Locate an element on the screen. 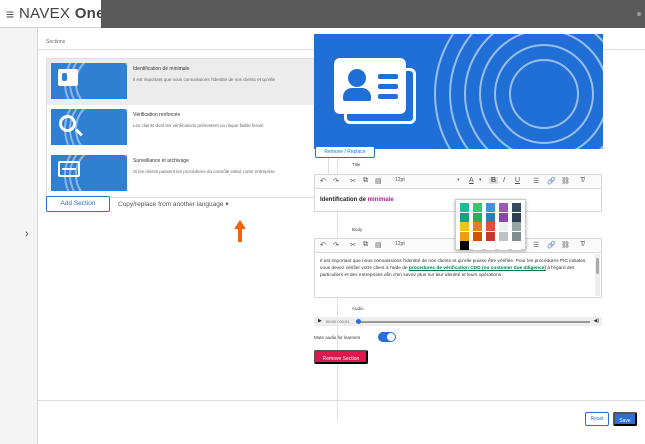 Image resolution: width=645 pixels, height=444 pixels. remove-section-button: Remove Section is located at coordinates (341, 357).